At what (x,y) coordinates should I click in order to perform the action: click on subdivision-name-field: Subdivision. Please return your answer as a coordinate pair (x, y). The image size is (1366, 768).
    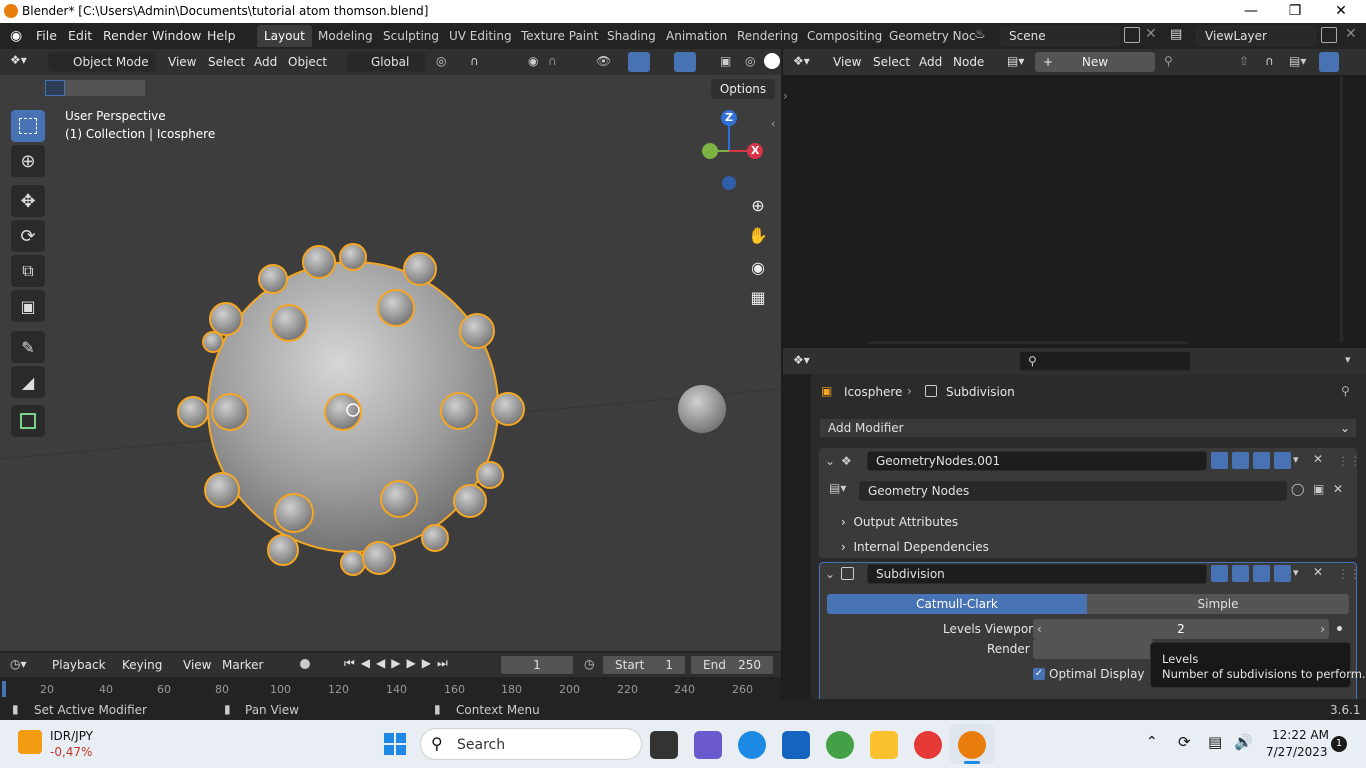
    Looking at the image, I should click on (1037, 574).